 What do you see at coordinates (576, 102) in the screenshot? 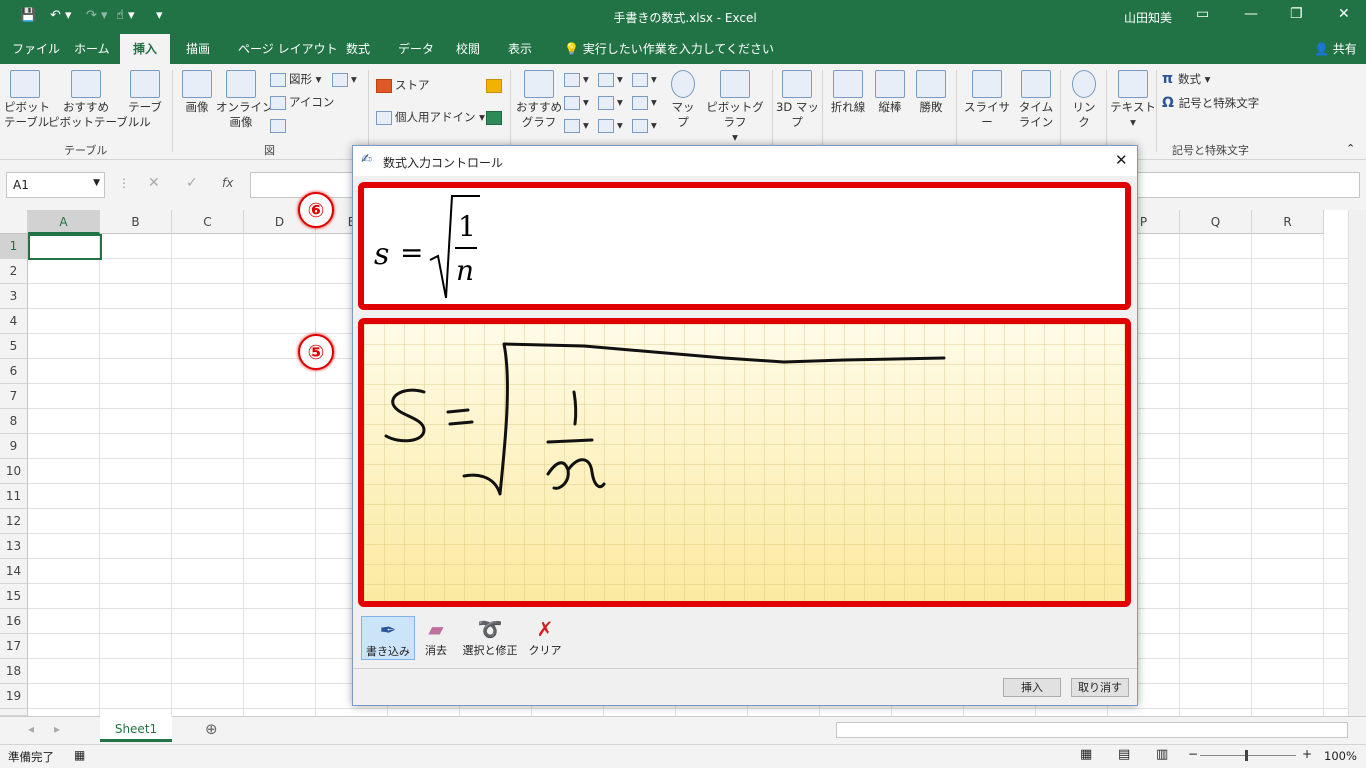
I see `line-chart-button: ▾` at bounding box center [576, 102].